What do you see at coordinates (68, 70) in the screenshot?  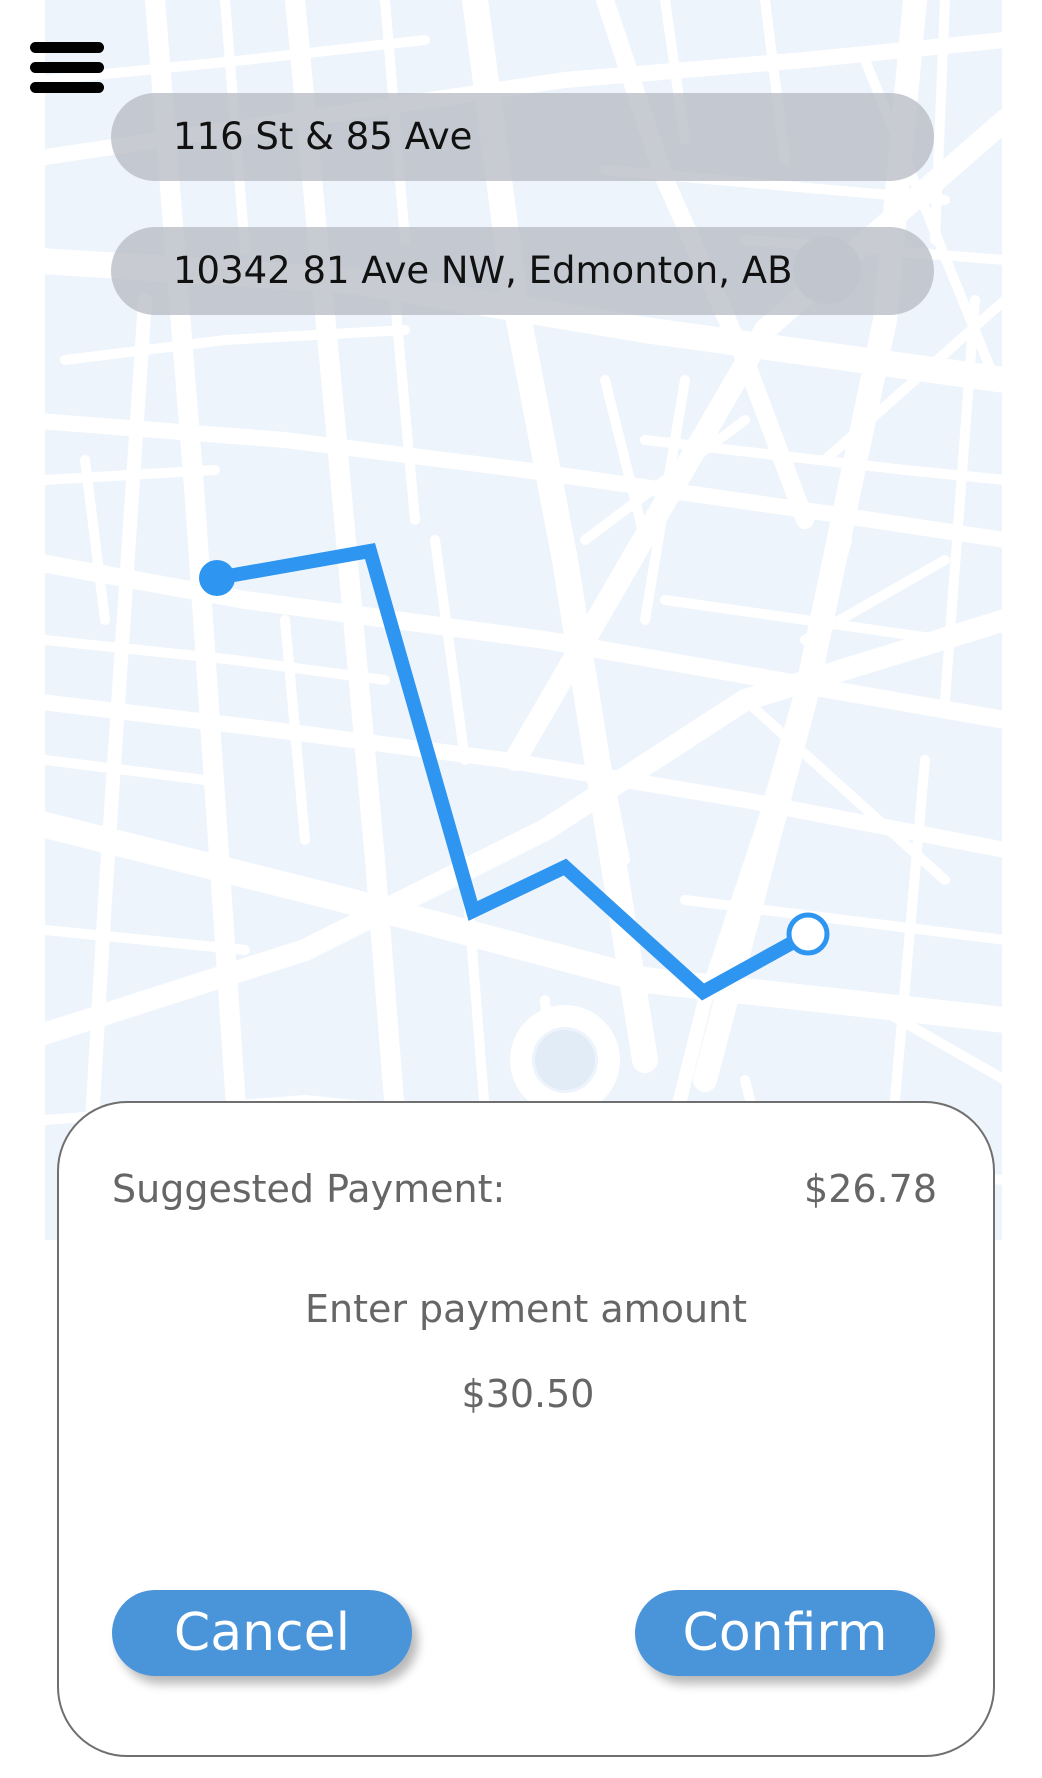 I see `menu-button` at bounding box center [68, 70].